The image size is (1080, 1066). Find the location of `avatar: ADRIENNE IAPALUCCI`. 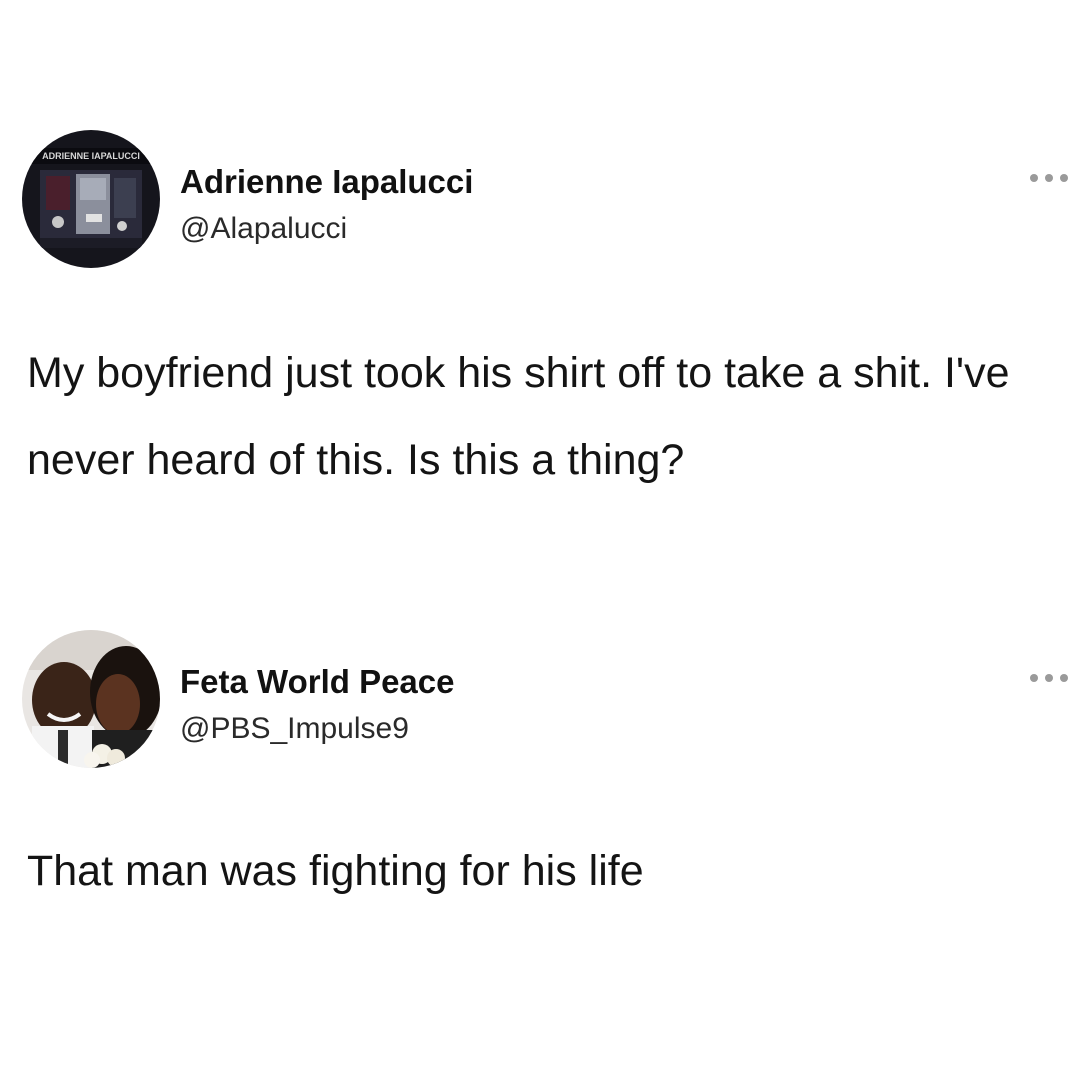

avatar: ADRIENNE IAPALUCCI is located at coordinates (91, 199).